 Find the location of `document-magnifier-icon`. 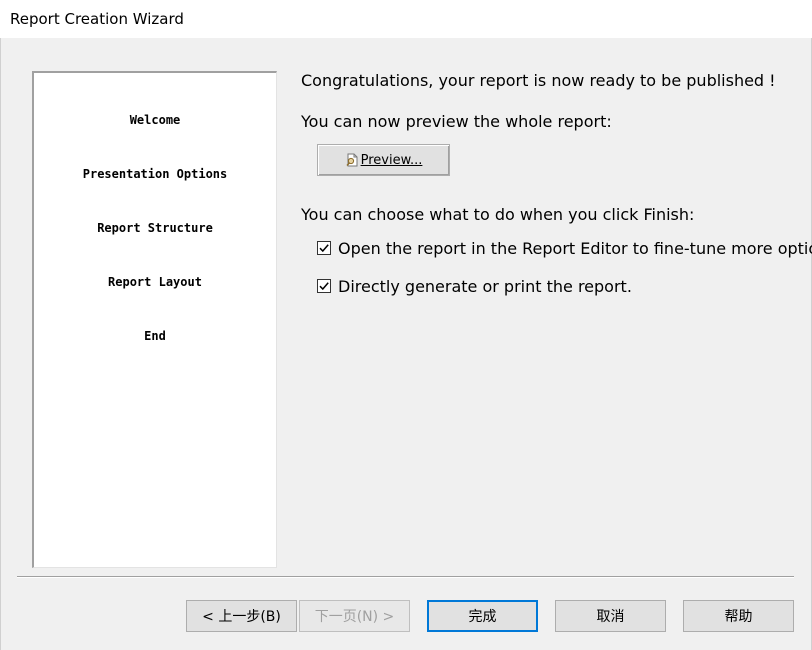

document-magnifier-icon is located at coordinates (352, 160).